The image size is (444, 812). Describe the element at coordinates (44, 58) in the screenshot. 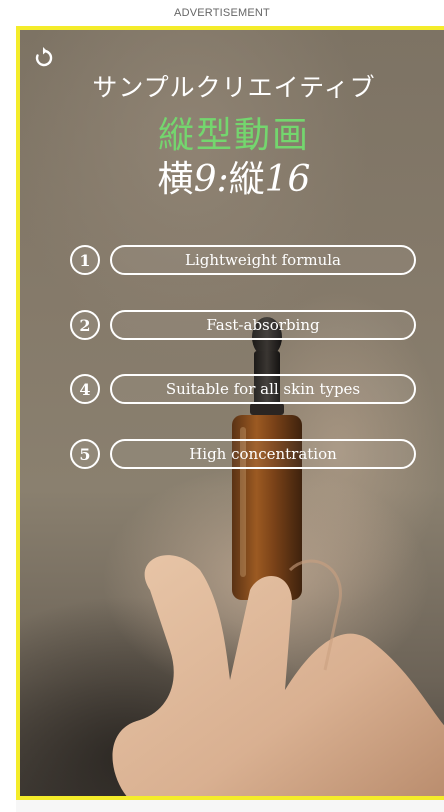

I see `replay-icon` at that location.